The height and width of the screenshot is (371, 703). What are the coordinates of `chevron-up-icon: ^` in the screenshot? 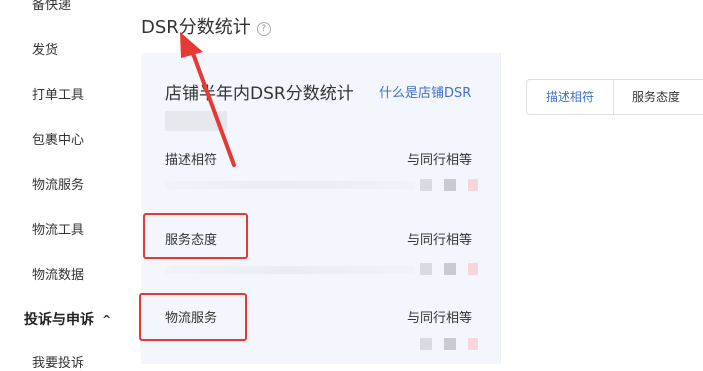 It's located at (107, 319).